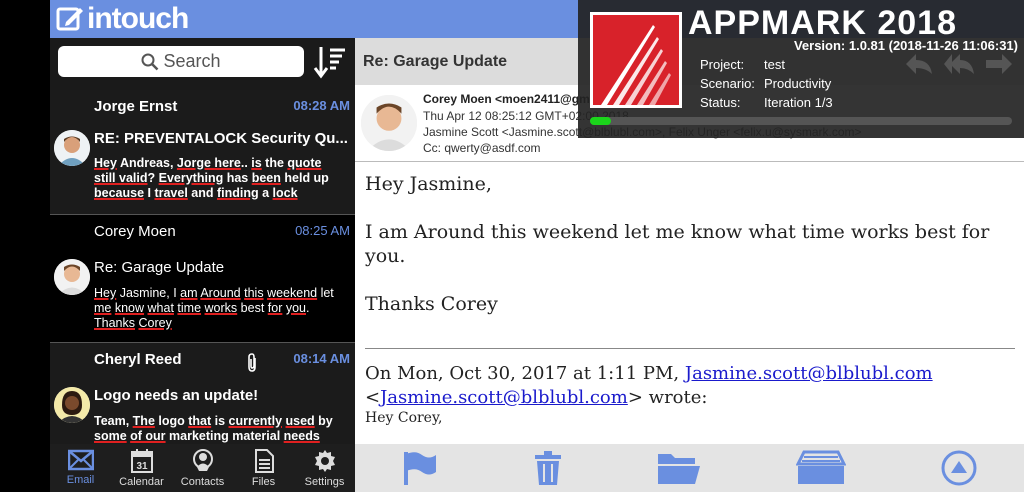 The width and height of the screenshot is (1024, 492). Describe the element at coordinates (428, 184) in the screenshot. I see `body-greeting: Hey Jasmine,` at that location.